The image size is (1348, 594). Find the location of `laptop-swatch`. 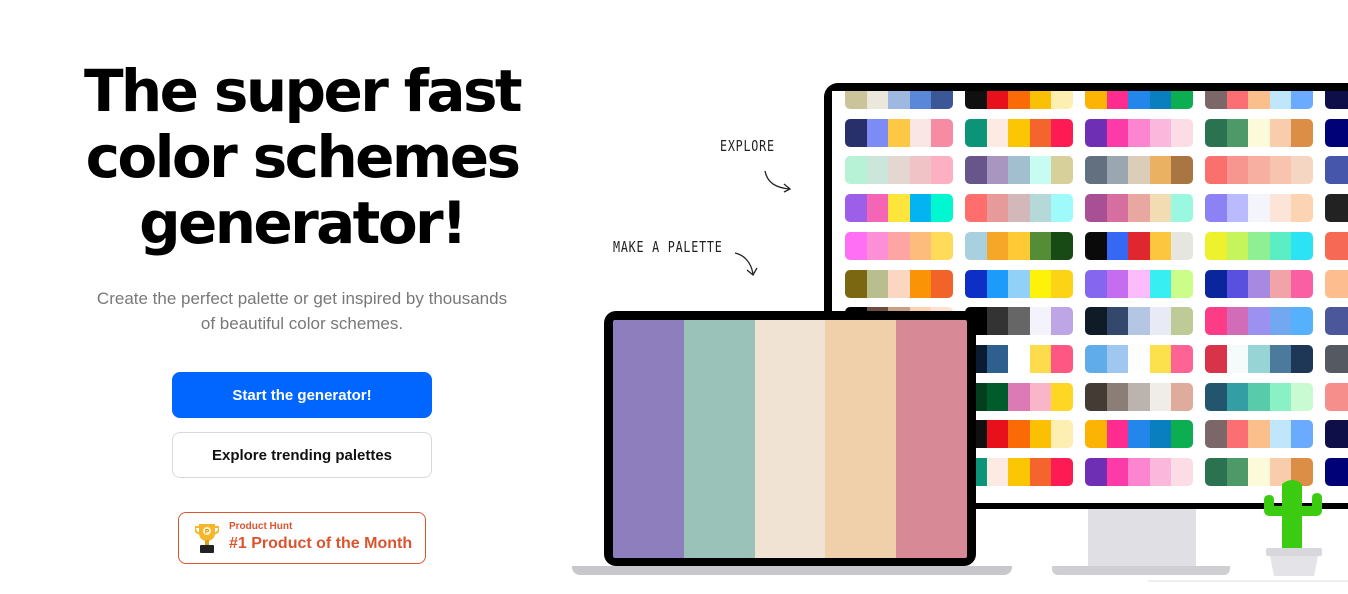

laptop-swatch is located at coordinates (931, 439).